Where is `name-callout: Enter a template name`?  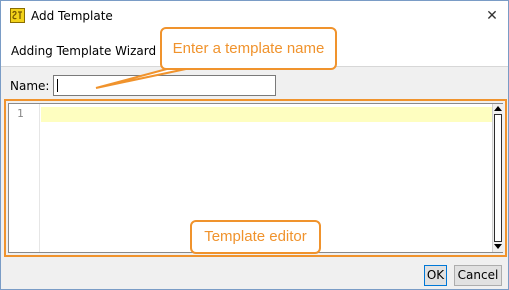 name-callout: Enter a template name is located at coordinates (248, 48).